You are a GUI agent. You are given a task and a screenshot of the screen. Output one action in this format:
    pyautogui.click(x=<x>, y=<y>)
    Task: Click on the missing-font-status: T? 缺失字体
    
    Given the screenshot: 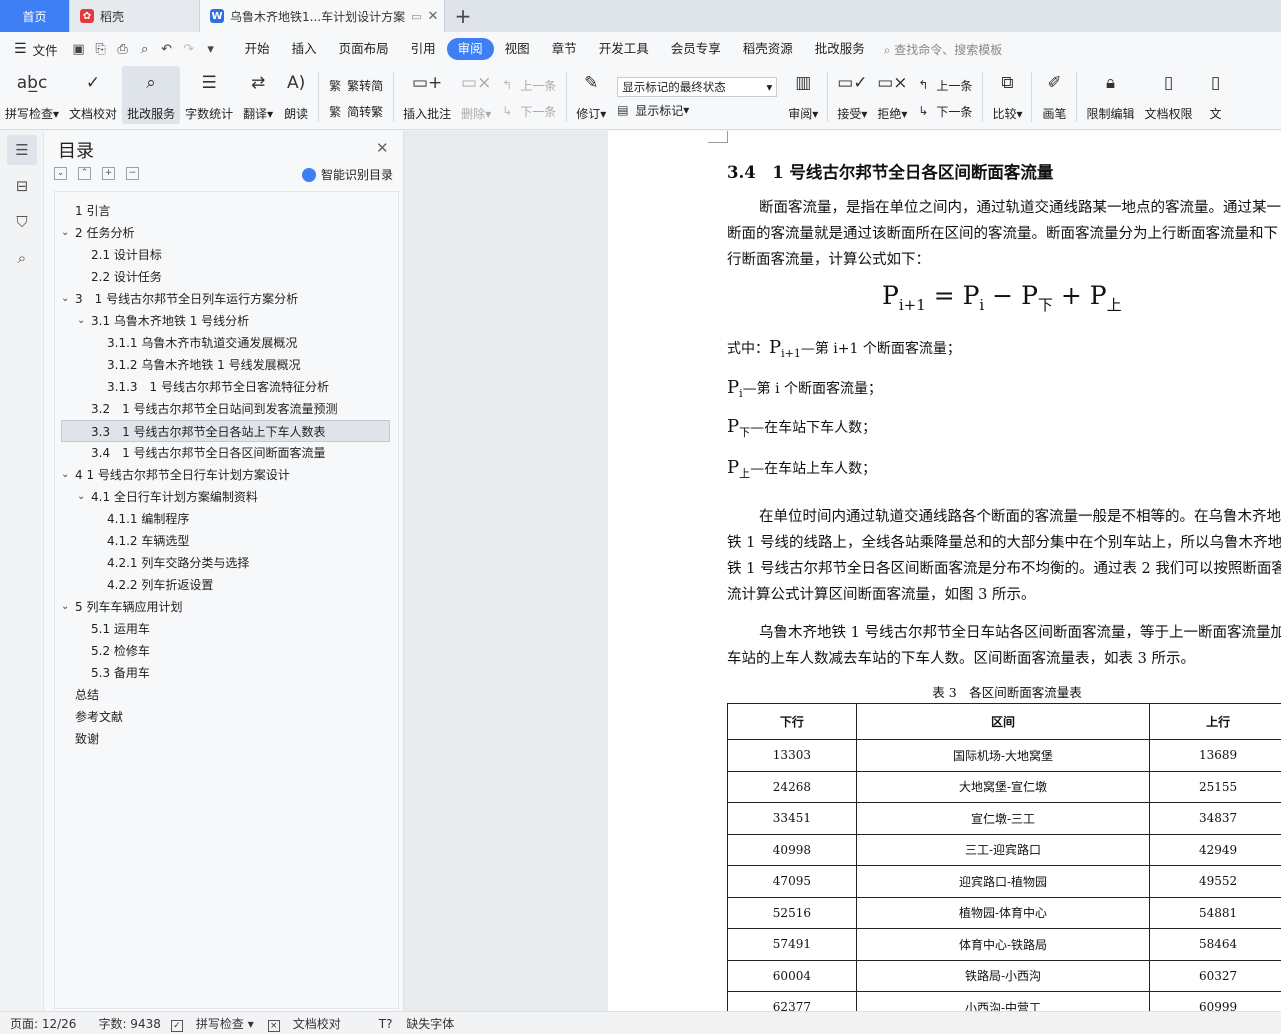 What is the action you would take?
    pyautogui.click(x=412, y=1023)
    